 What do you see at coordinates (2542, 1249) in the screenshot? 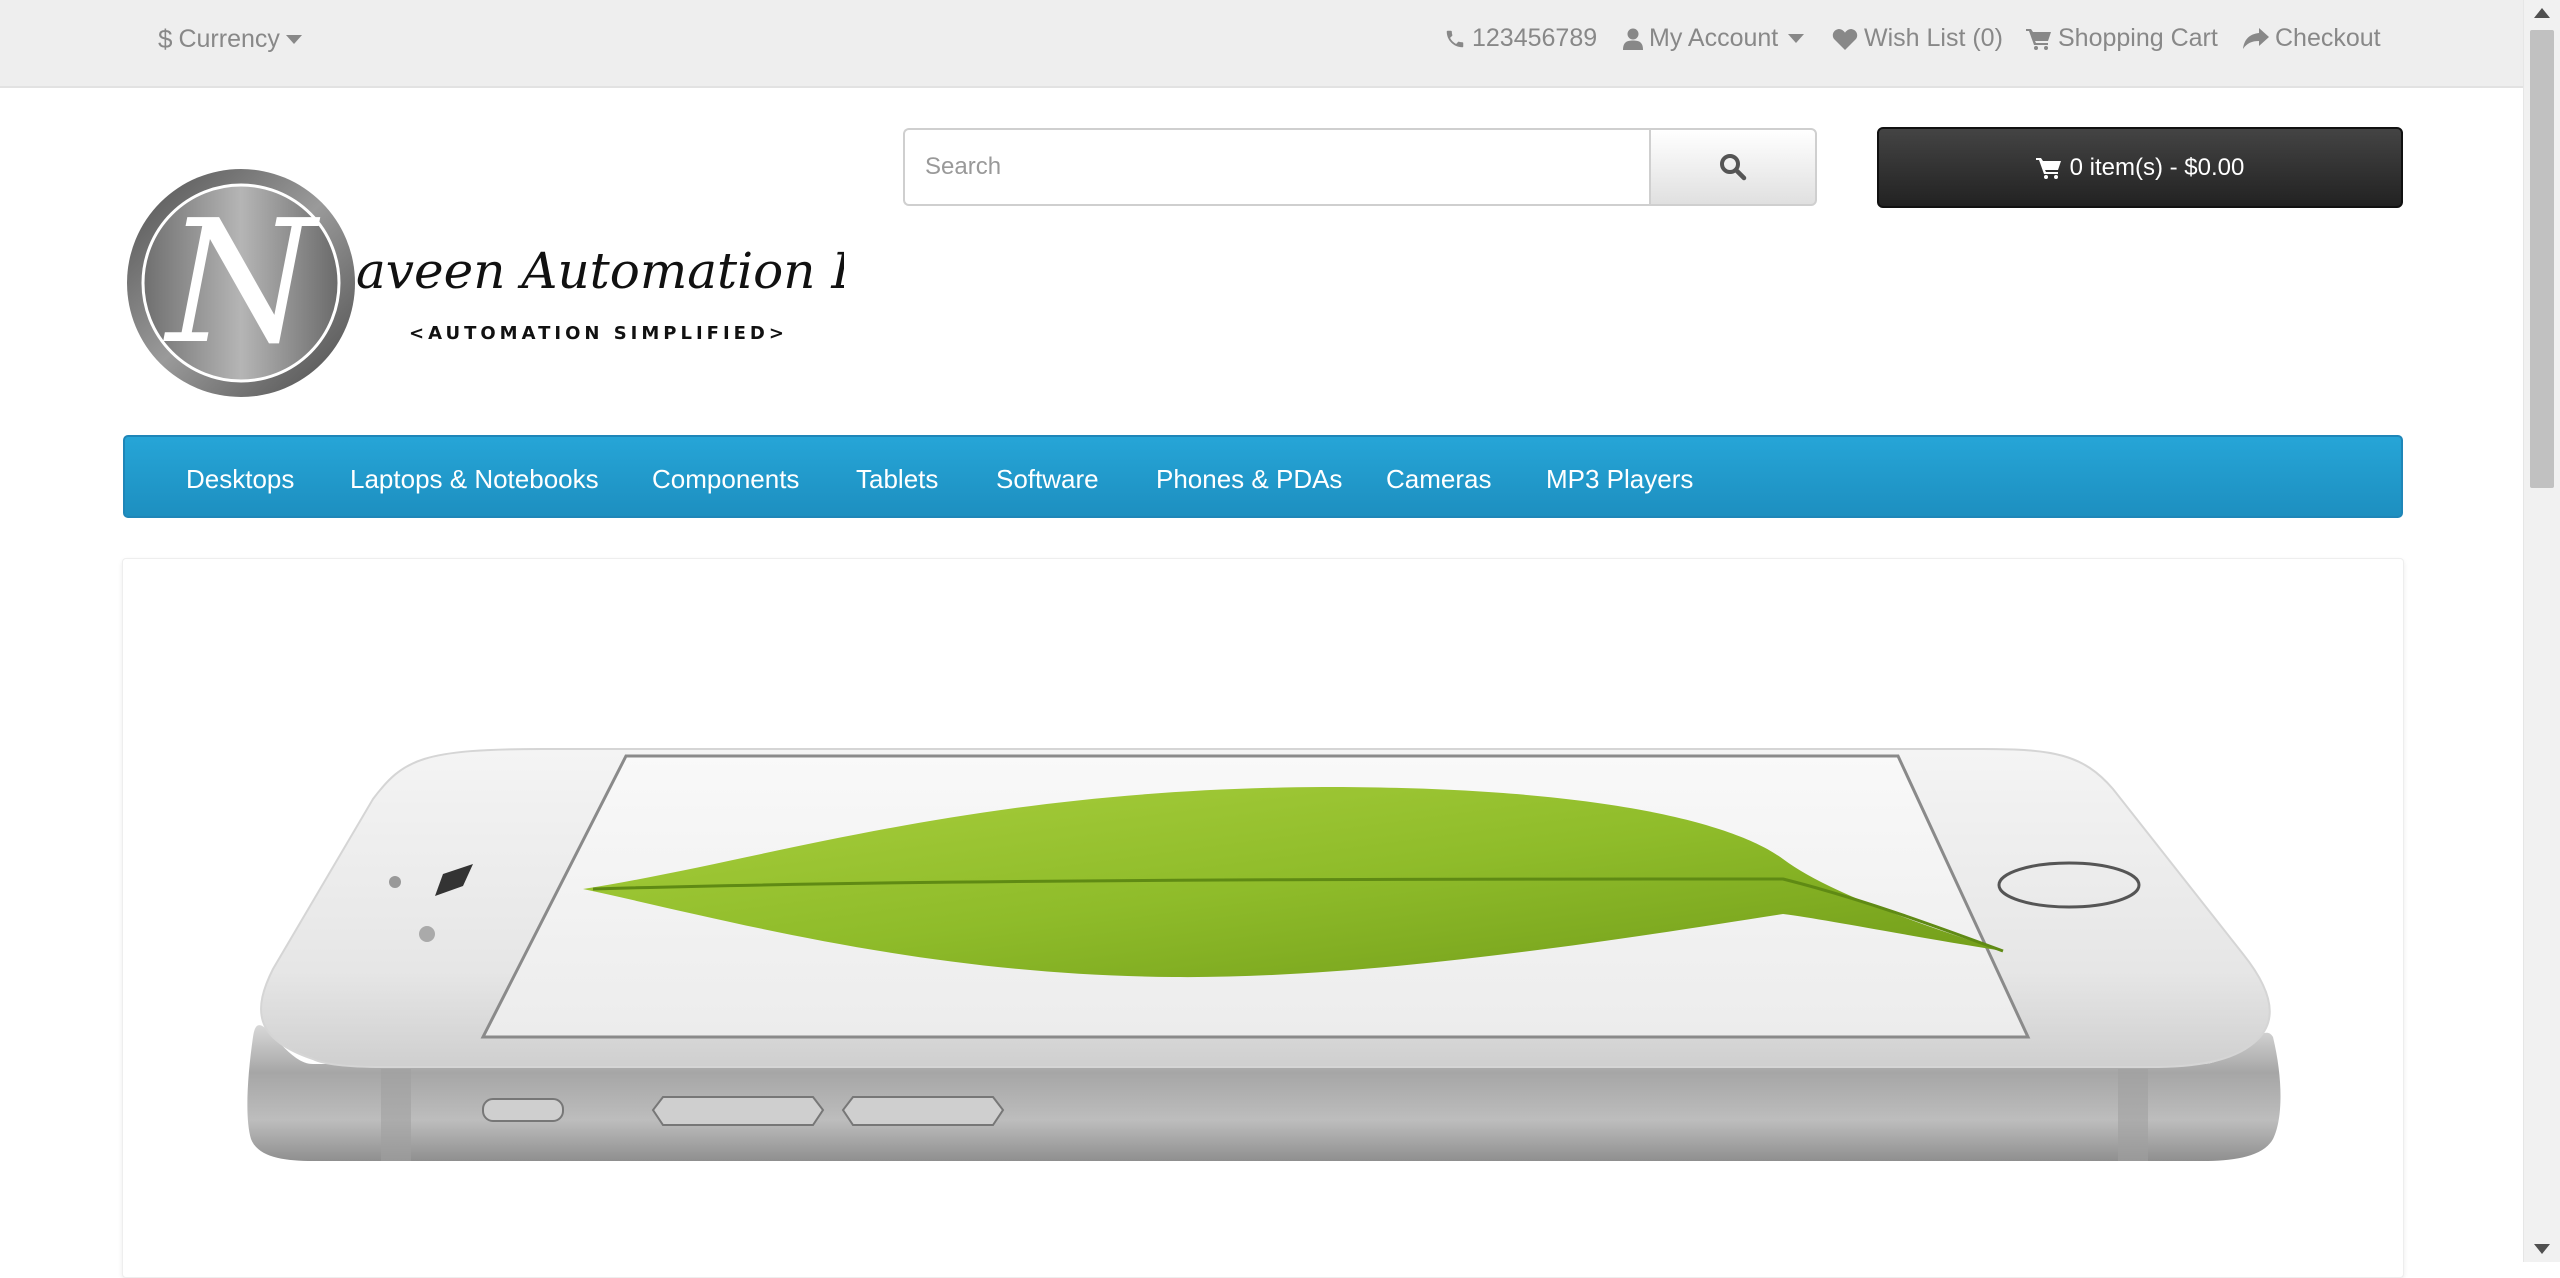
I see `scroll-down-arrow-icon` at bounding box center [2542, 1249].